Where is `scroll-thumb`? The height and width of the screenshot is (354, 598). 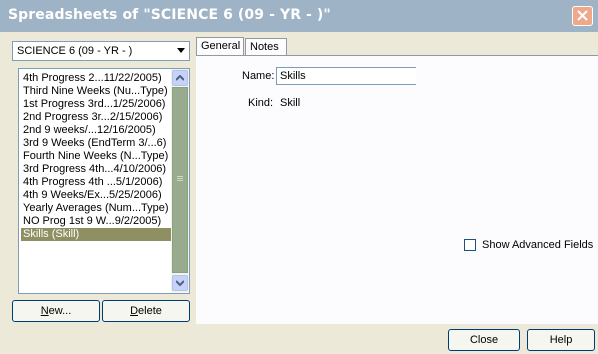
scroll-thumb is located at coordinates (180, 180).